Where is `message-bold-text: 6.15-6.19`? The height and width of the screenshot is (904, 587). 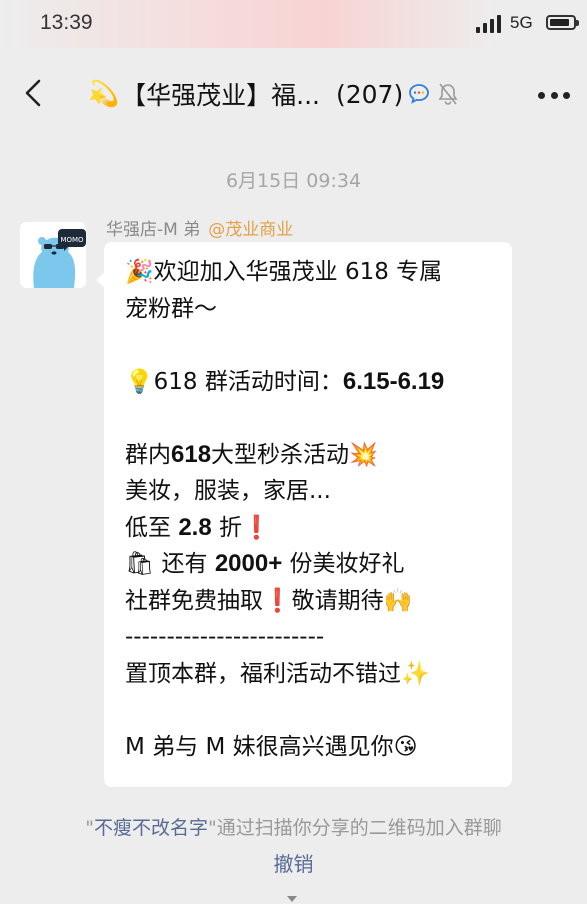
message-bold-text: 6.15-6.19 is located at coordinates (393, 381).